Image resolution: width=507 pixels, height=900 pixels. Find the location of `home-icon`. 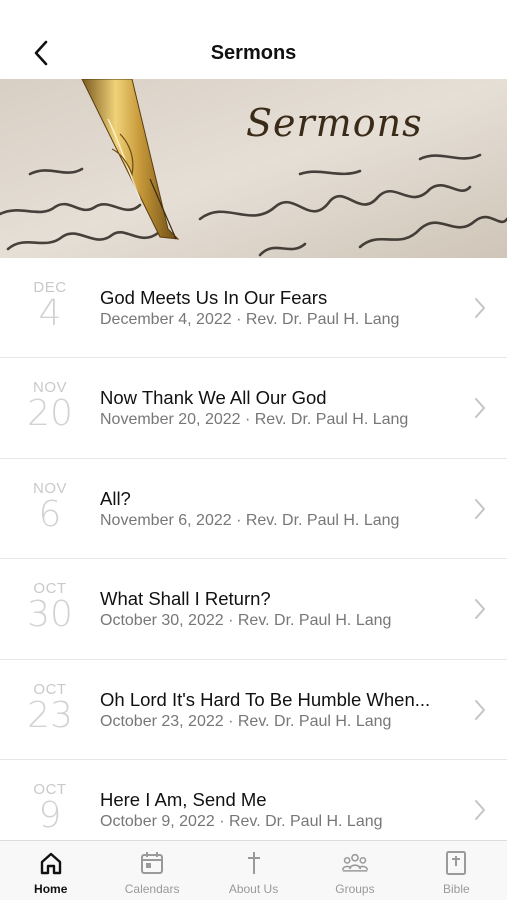

home-icon is located at coordinates (51, 863).